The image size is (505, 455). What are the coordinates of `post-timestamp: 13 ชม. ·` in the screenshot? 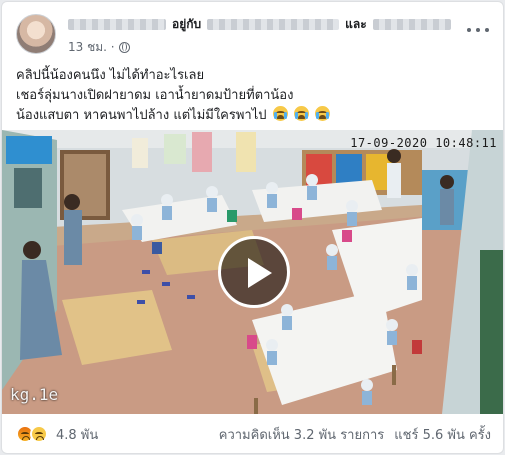 It's located at (99, 47).